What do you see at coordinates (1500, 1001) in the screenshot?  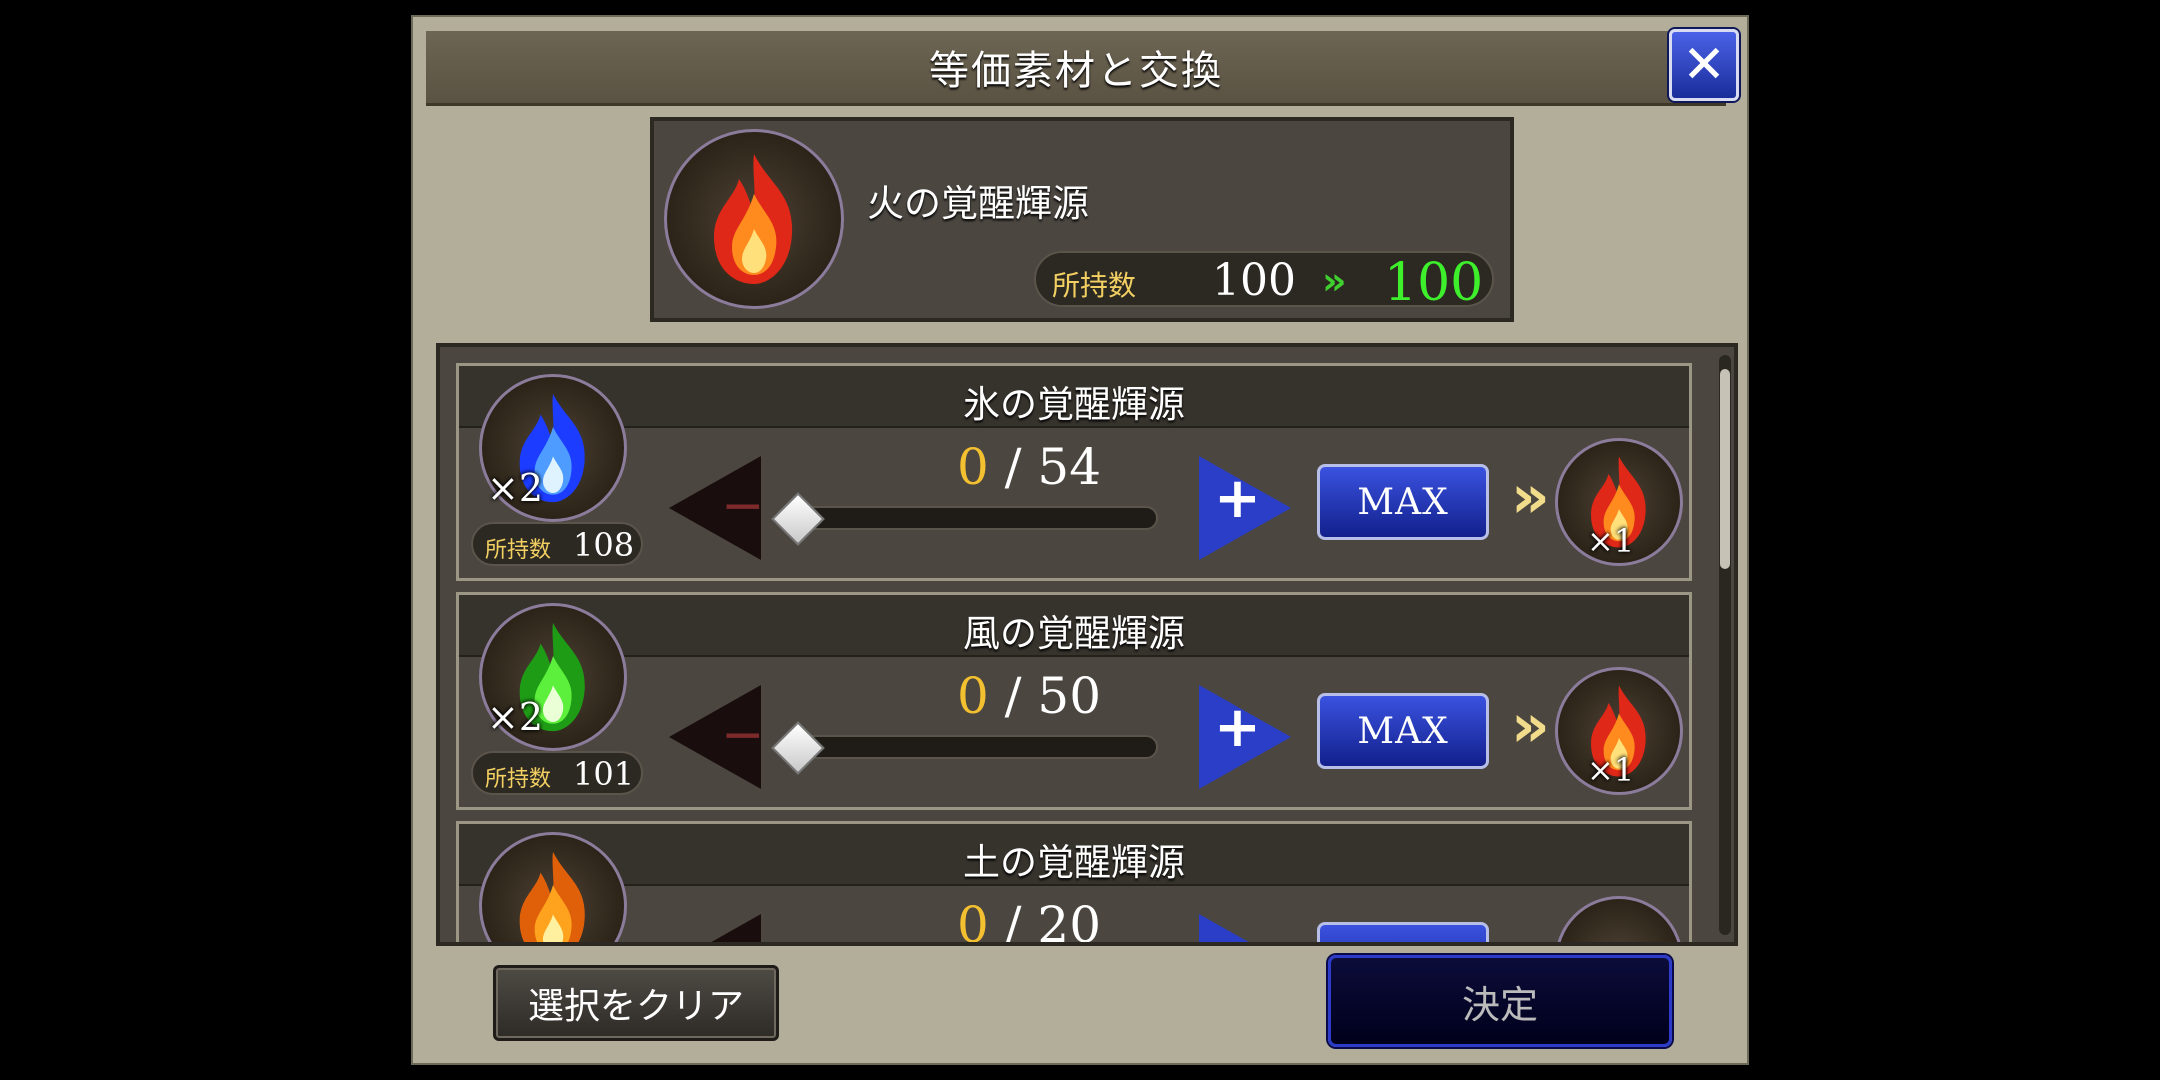 I see `confirm-button: 決定` at bounding box center [1500, 1001].